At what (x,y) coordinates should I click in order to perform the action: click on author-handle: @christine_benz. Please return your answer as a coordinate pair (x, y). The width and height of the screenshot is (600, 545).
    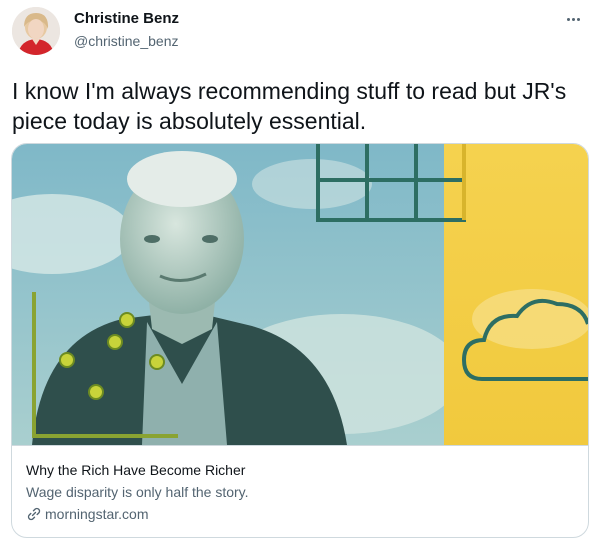
    Looking at the image, I should click on (126, 41).